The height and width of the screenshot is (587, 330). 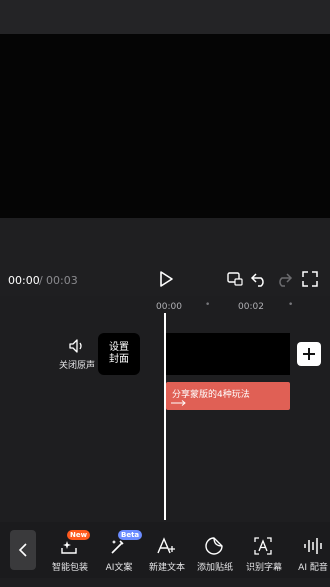 I want to click on fullscreen-icon, so click(x=310, y=279).